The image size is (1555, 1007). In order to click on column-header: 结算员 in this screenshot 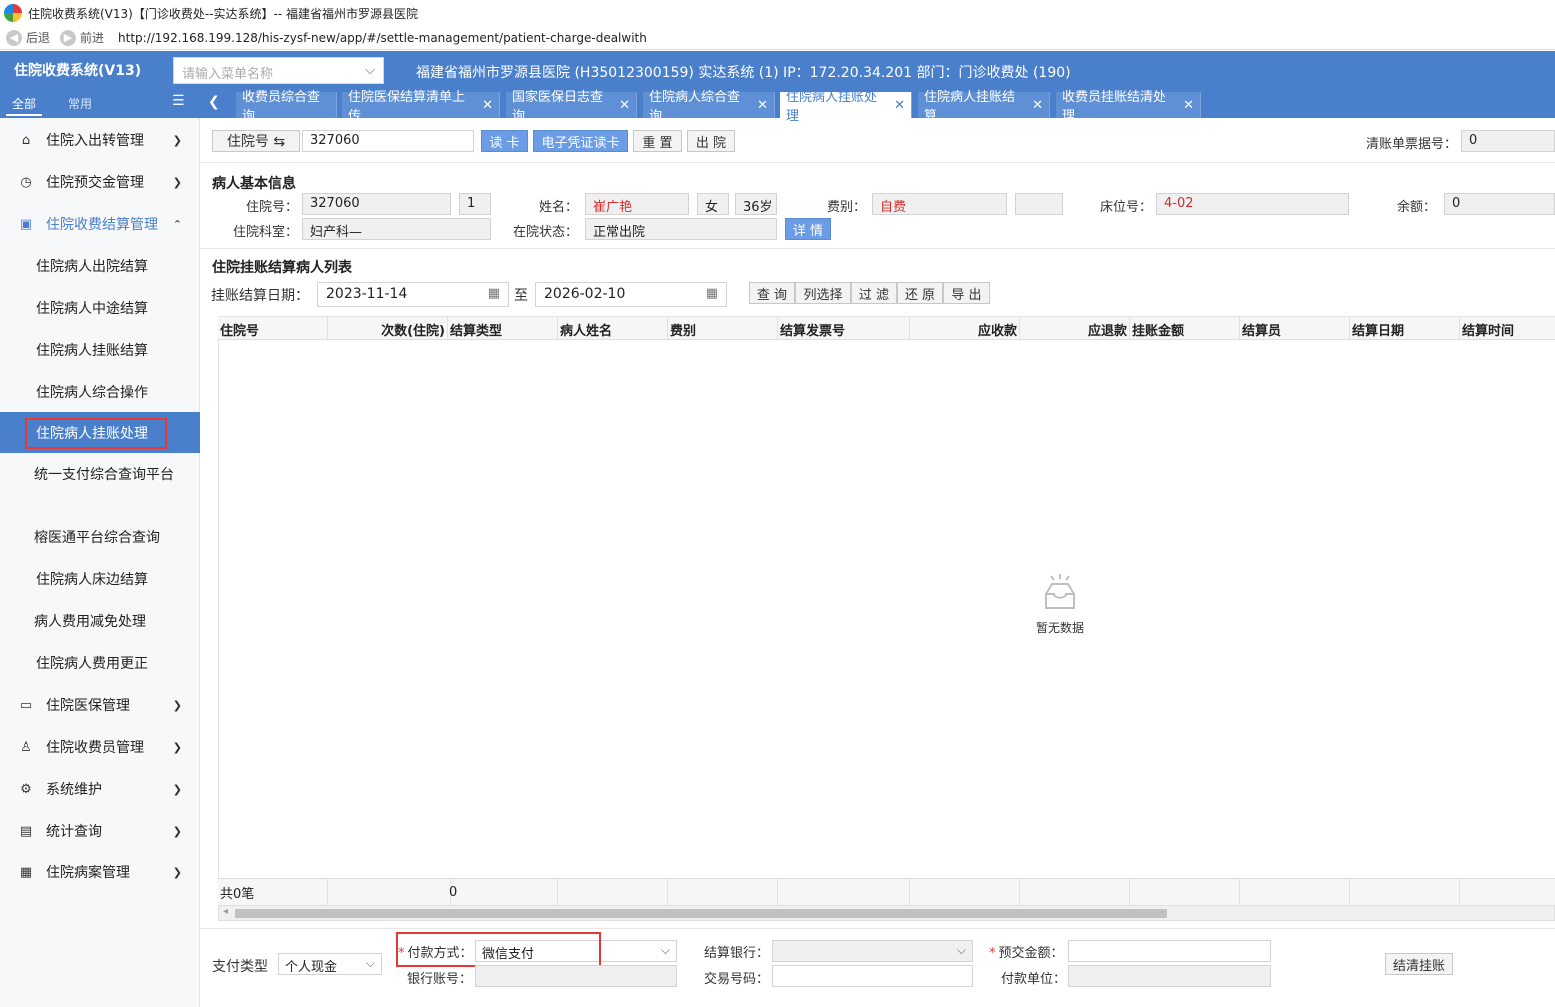, I will do `click(1295, 329)`.